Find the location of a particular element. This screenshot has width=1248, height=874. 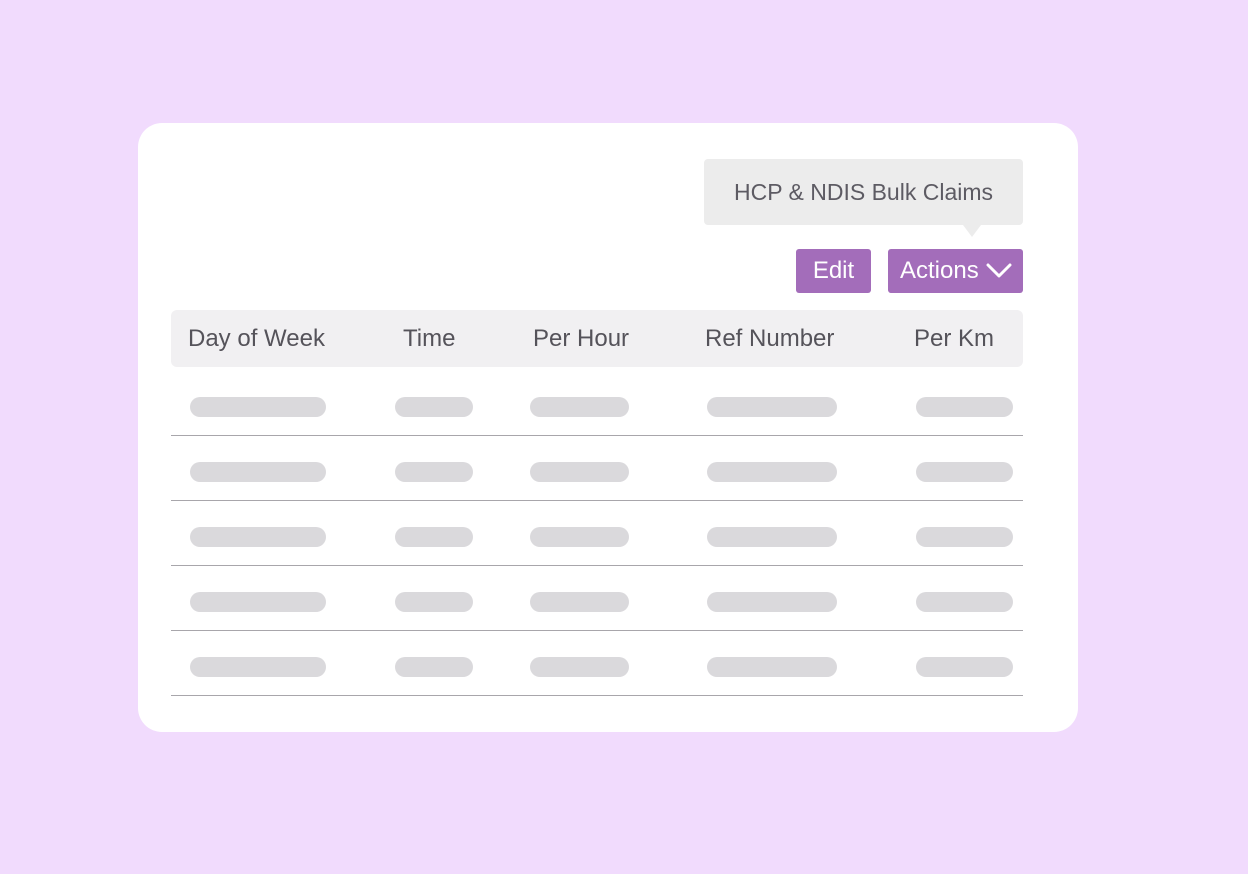

actions-dropdown-button: Actions is located at coordinates (955, 271).